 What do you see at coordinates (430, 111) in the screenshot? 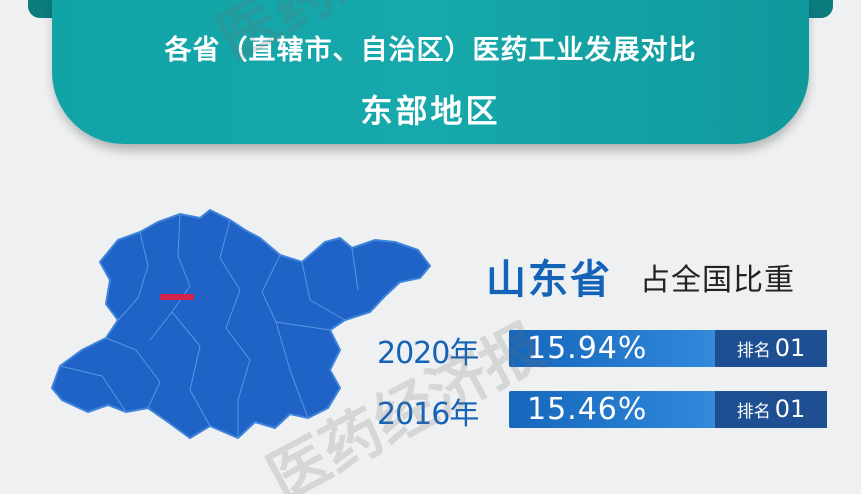
I see `page-subtitle: 东部地区` at bounding box center [430, 111].